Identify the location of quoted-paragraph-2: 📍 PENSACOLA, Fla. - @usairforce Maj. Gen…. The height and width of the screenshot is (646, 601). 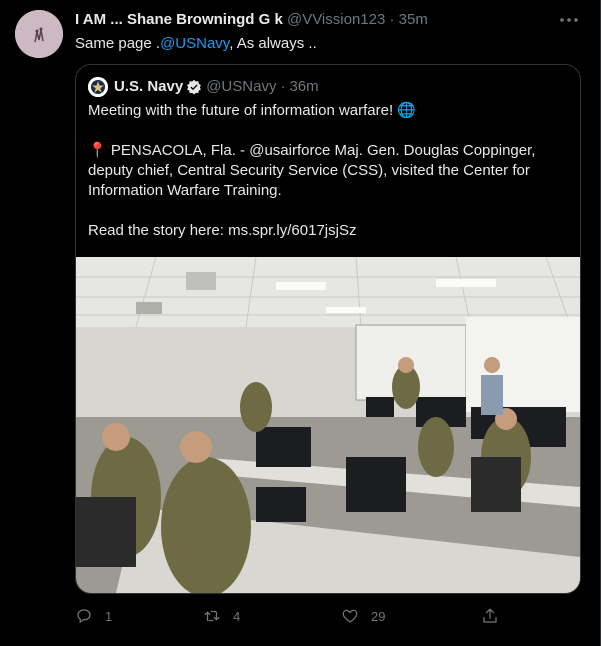
(328, 171).